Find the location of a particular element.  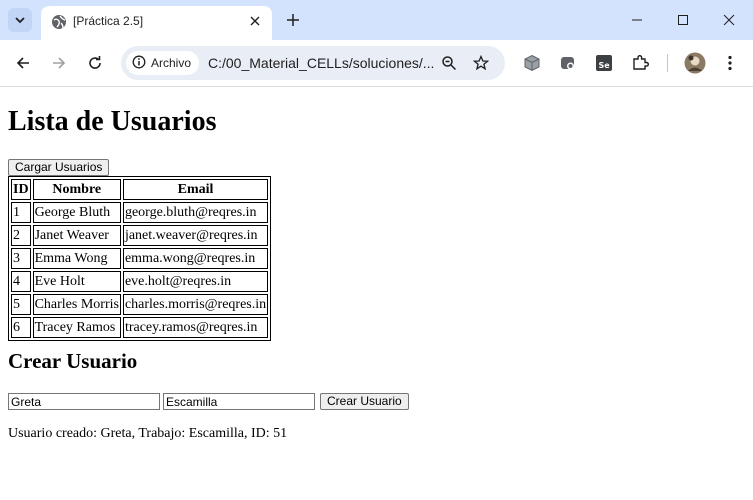

cell-email: emma.wong@reqres.in is located at coordinates (195, 258).